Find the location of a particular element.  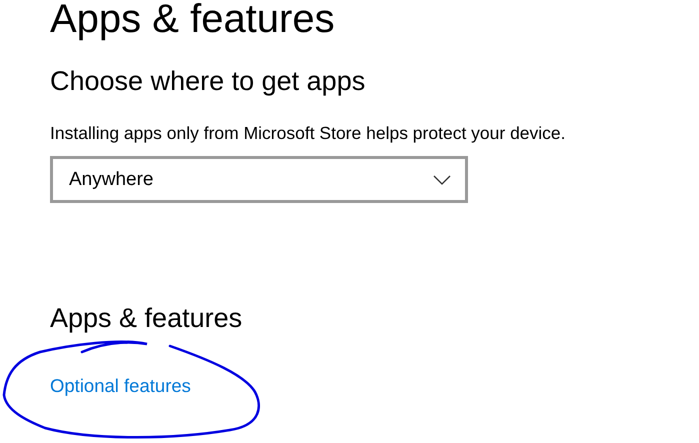

section-heading: Choose where to get apps is located at coordinates (208, 81).